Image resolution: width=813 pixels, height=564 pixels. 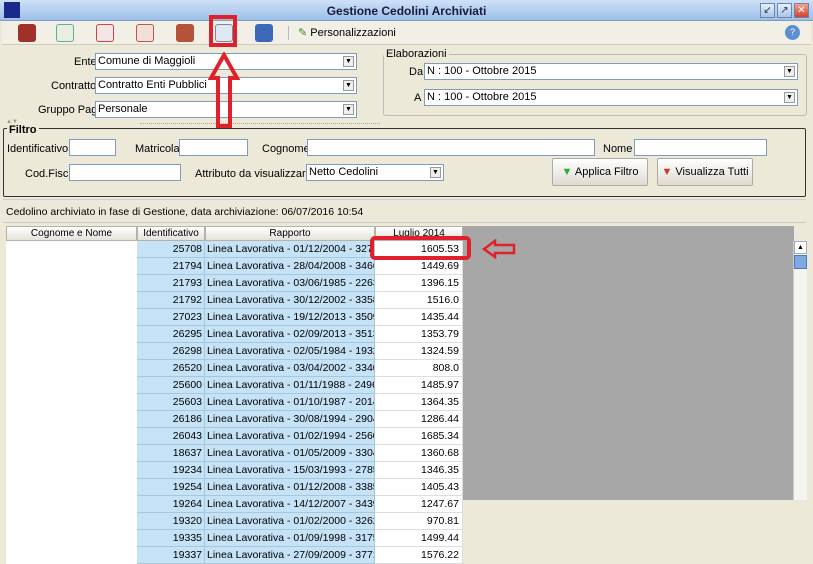 I want to click on cell-luglio-2014: 1353.79, so click(x=419, y=334).